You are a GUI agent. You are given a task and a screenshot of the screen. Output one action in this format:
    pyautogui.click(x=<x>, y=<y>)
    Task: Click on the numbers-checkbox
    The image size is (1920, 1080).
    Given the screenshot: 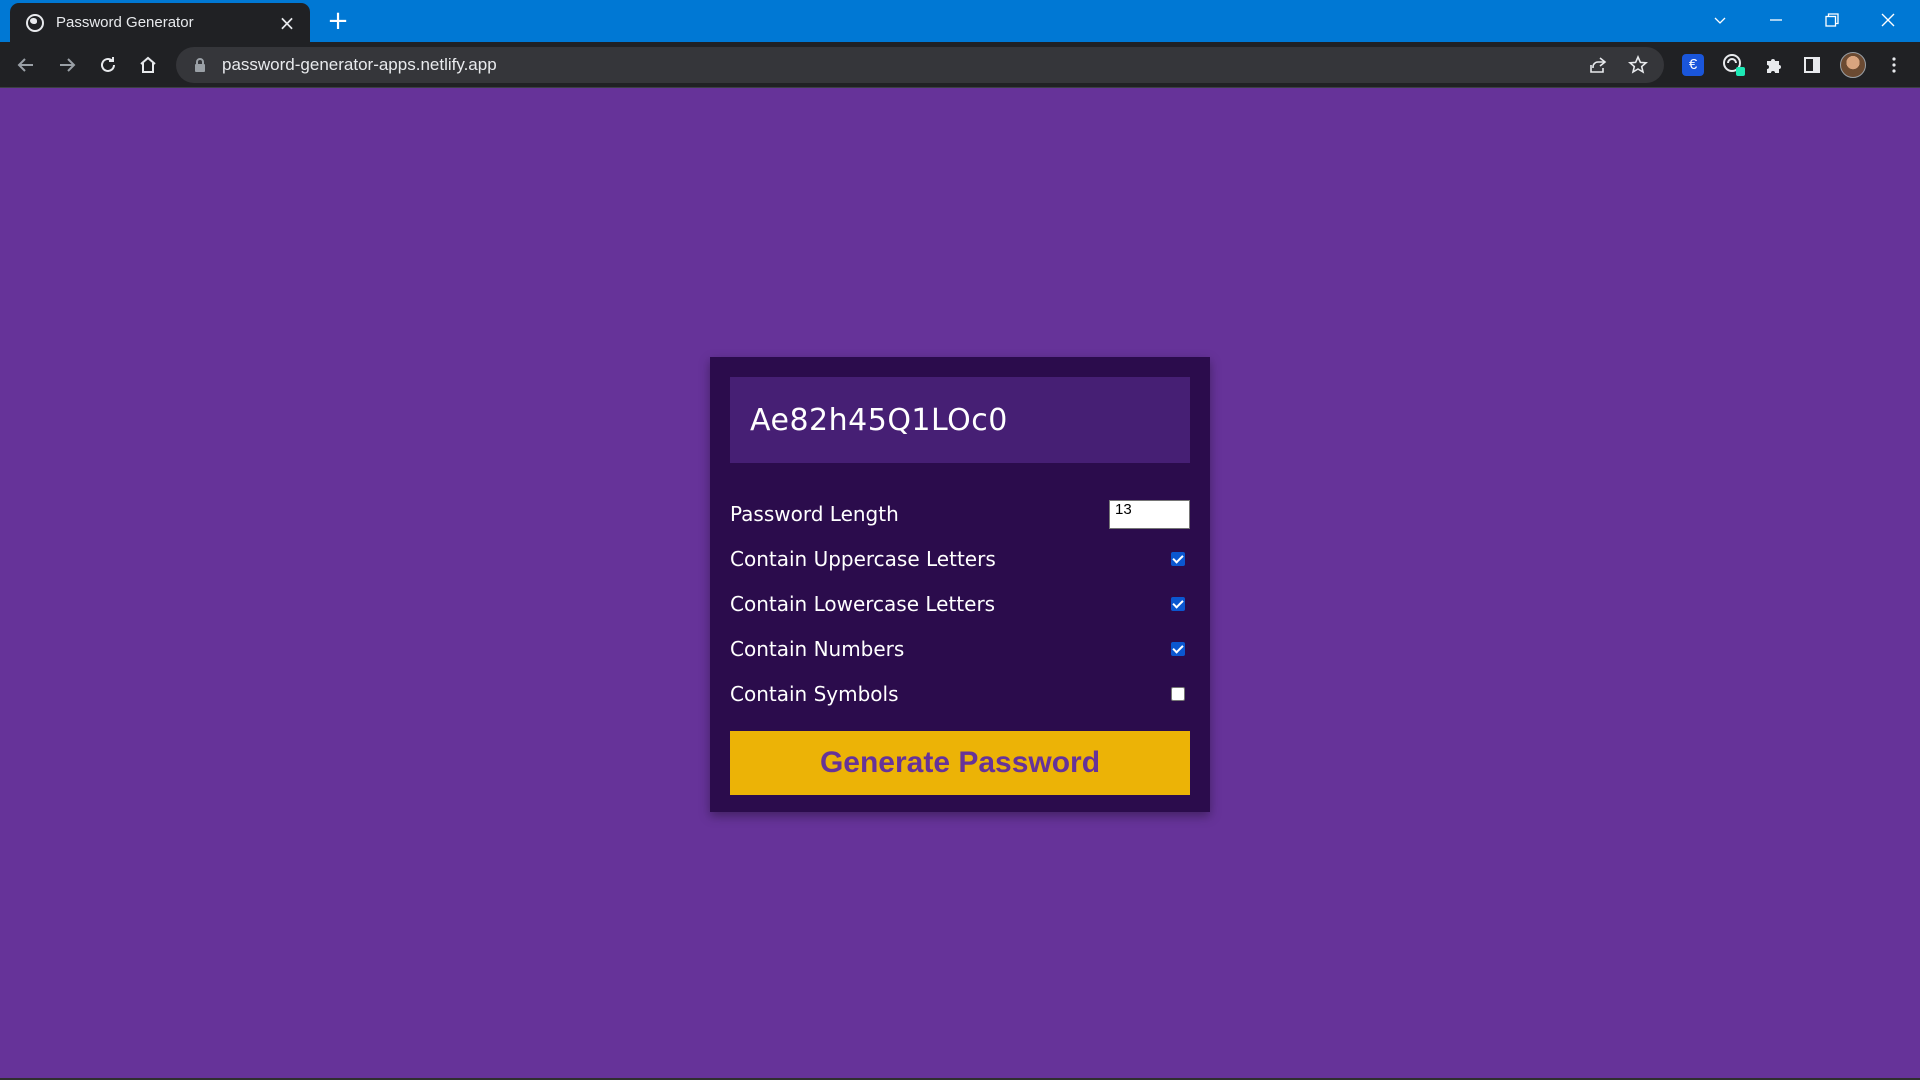 What is the action you would take?
    pyautogui.click(x=1178, y=649)
    